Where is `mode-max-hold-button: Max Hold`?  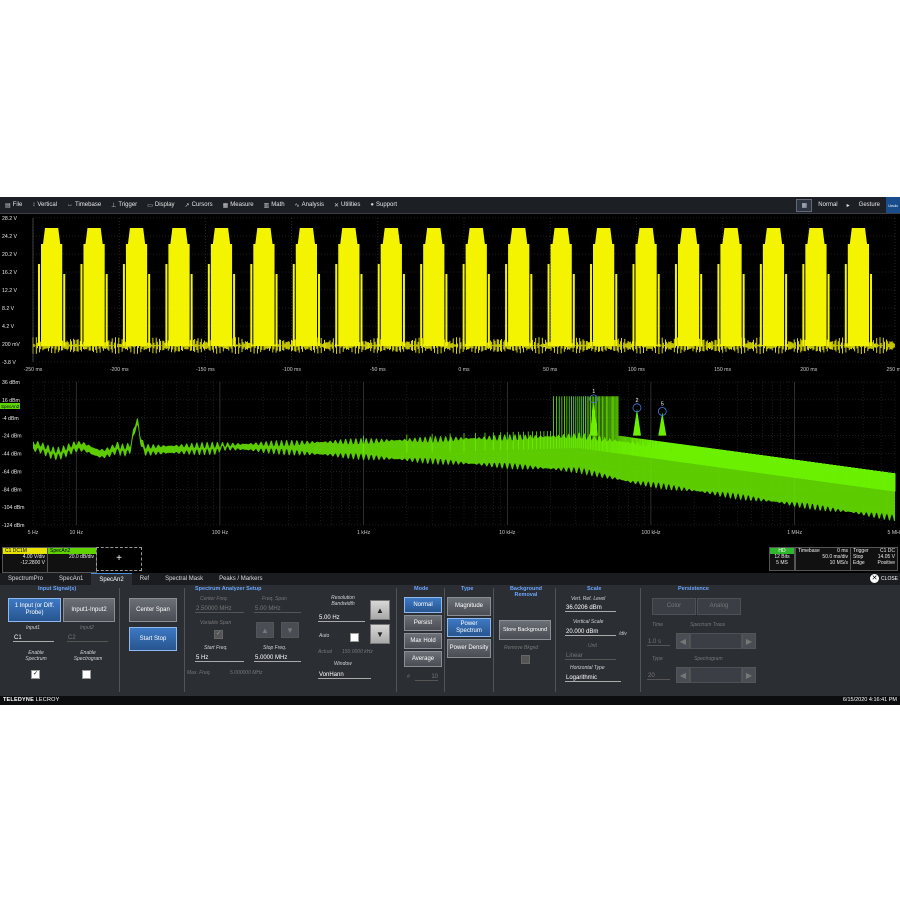 mode-max-hold-button: Max Hold is located at coordinates (423, 641).